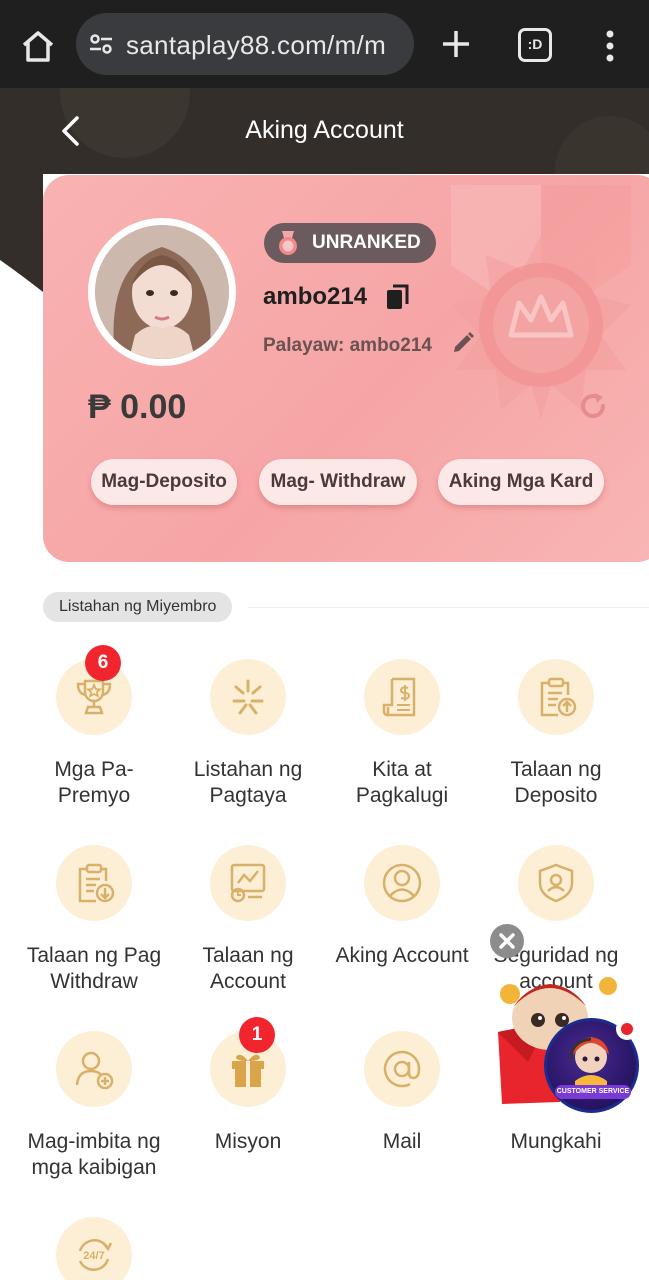 The width and height of the screenshot is (649, 1280). Describe the element at coordinates (94, 782) in the screenshot. I see `menu-item-label: Mga Pa- Premyo` at that location.